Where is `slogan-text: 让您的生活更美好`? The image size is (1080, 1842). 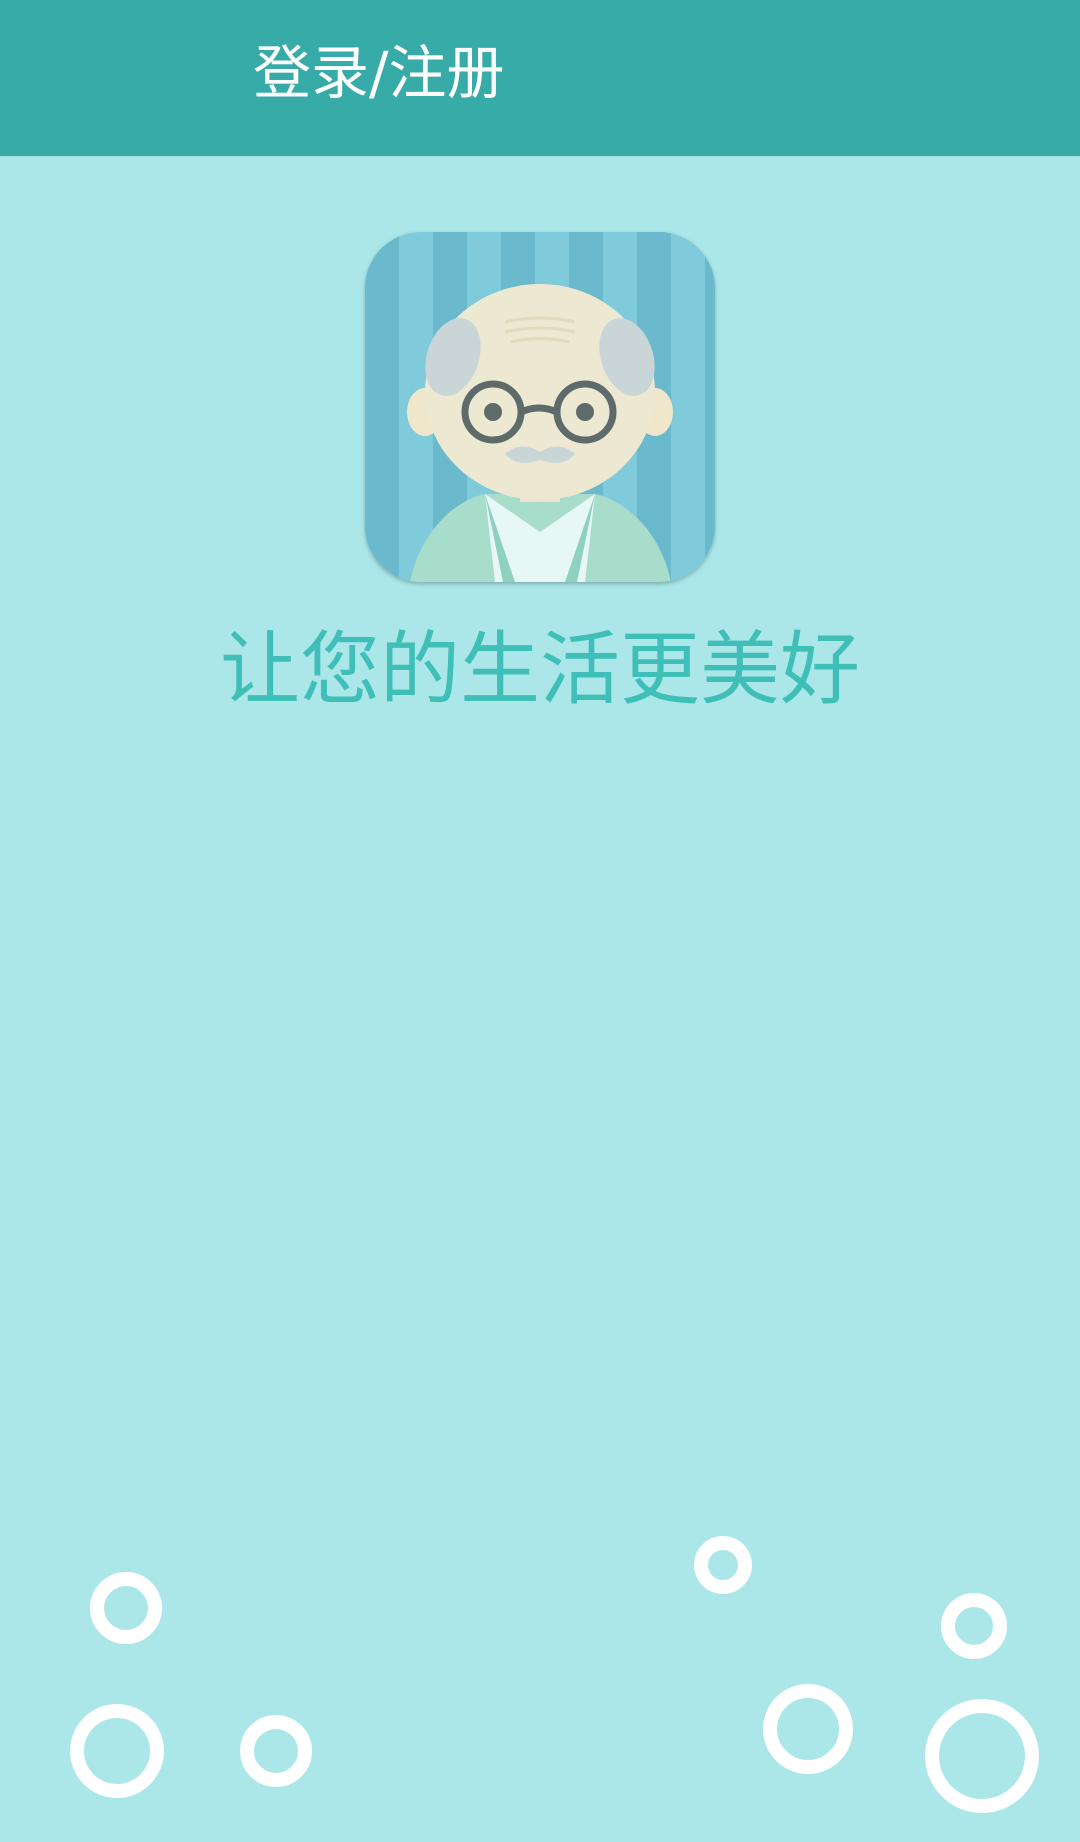
slogan-text: 让您的生活更美好 is located at coordinates (540, 669).